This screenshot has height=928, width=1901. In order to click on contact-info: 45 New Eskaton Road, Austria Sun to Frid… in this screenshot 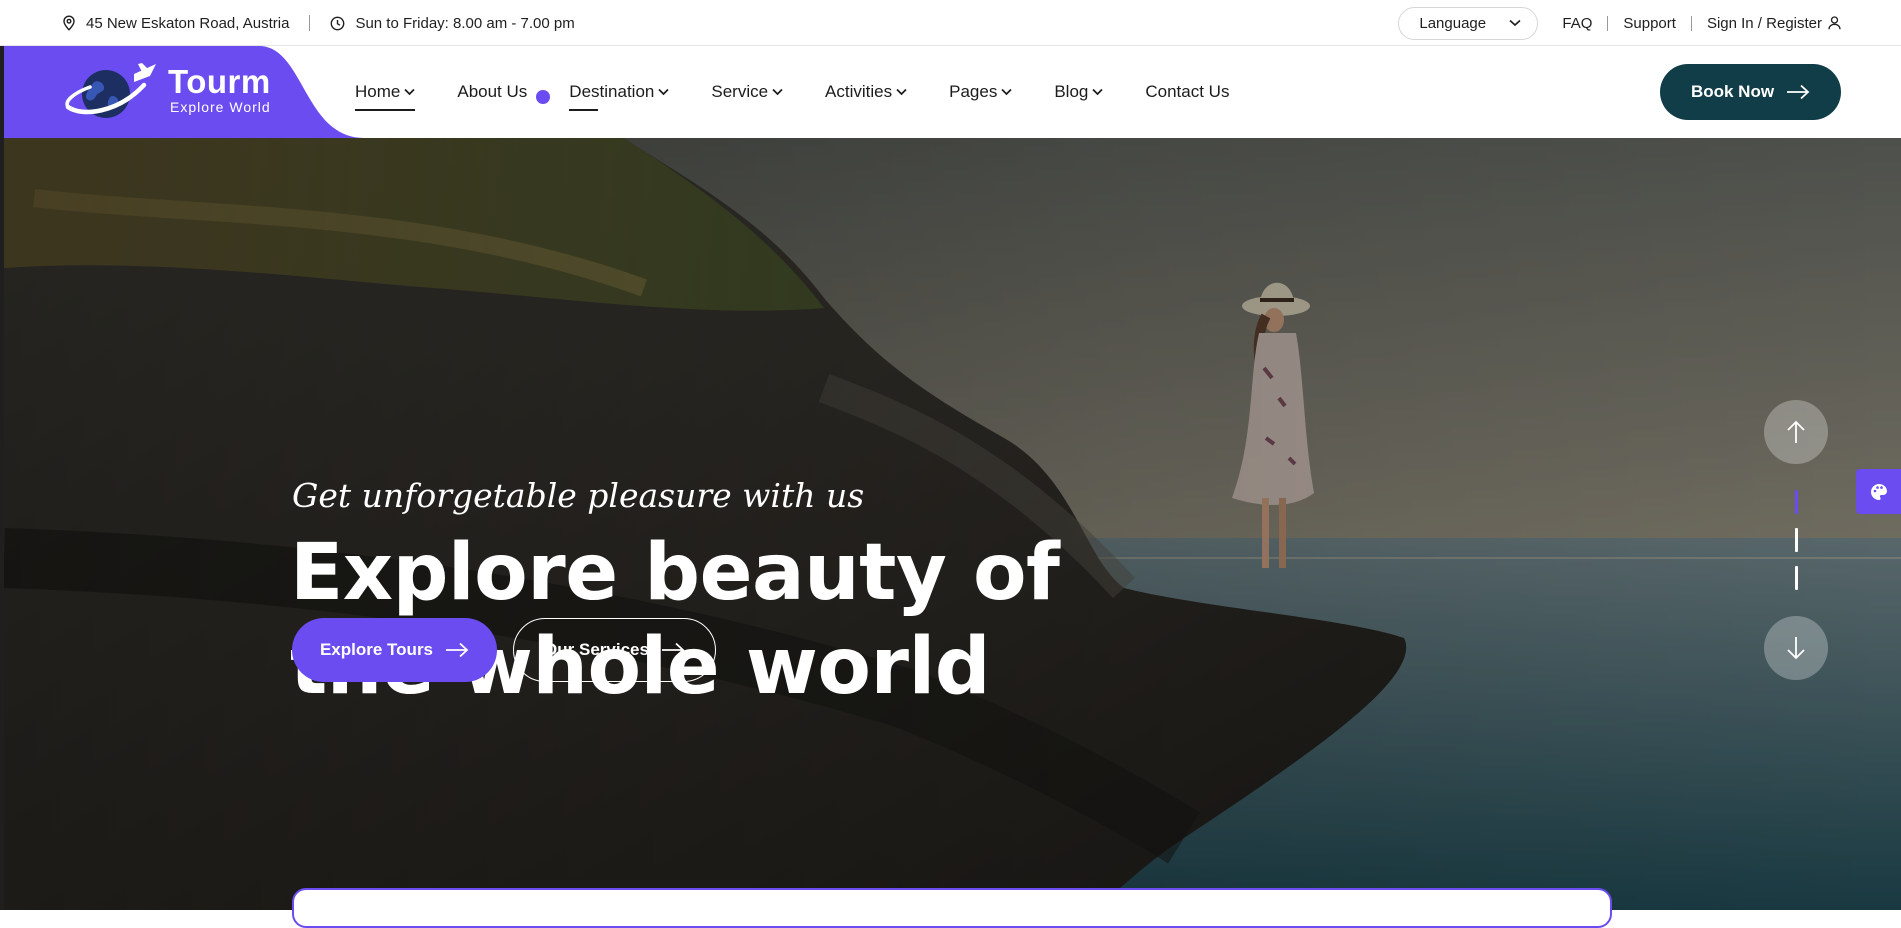, I will do `click(318, 23)`.